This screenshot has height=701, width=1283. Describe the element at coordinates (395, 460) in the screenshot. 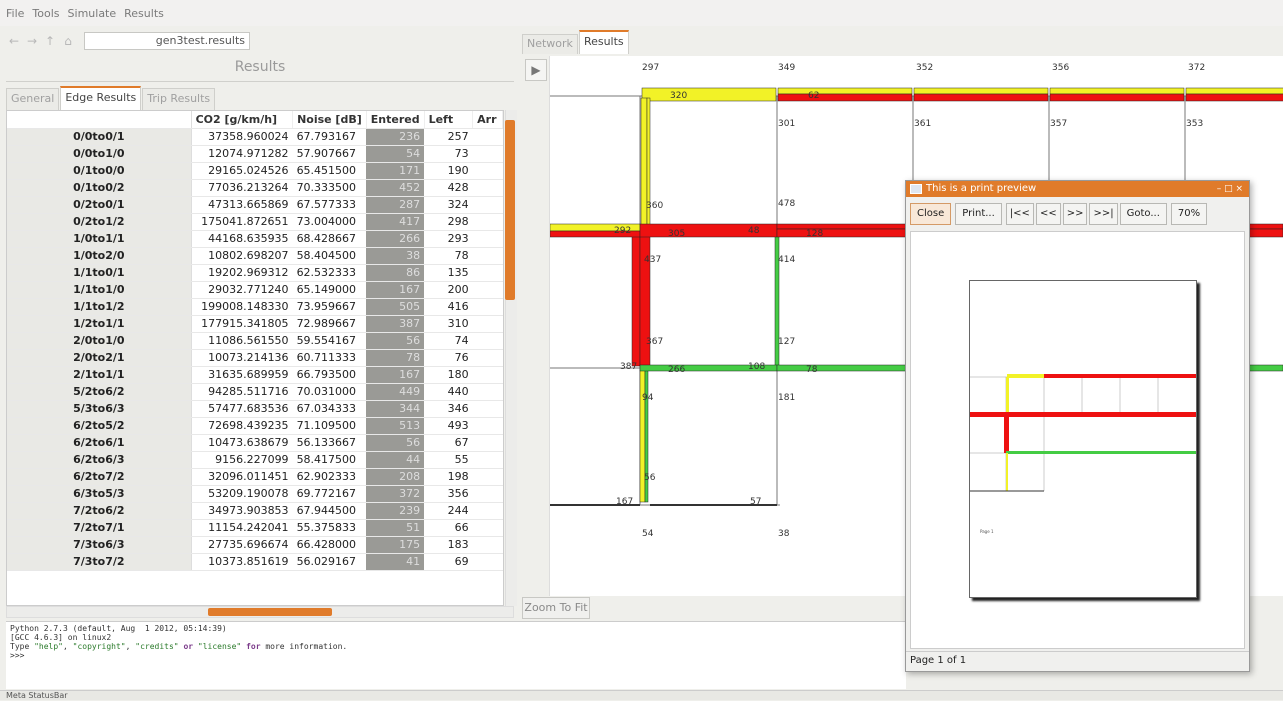

I see `cell-entered: 44` at that location.